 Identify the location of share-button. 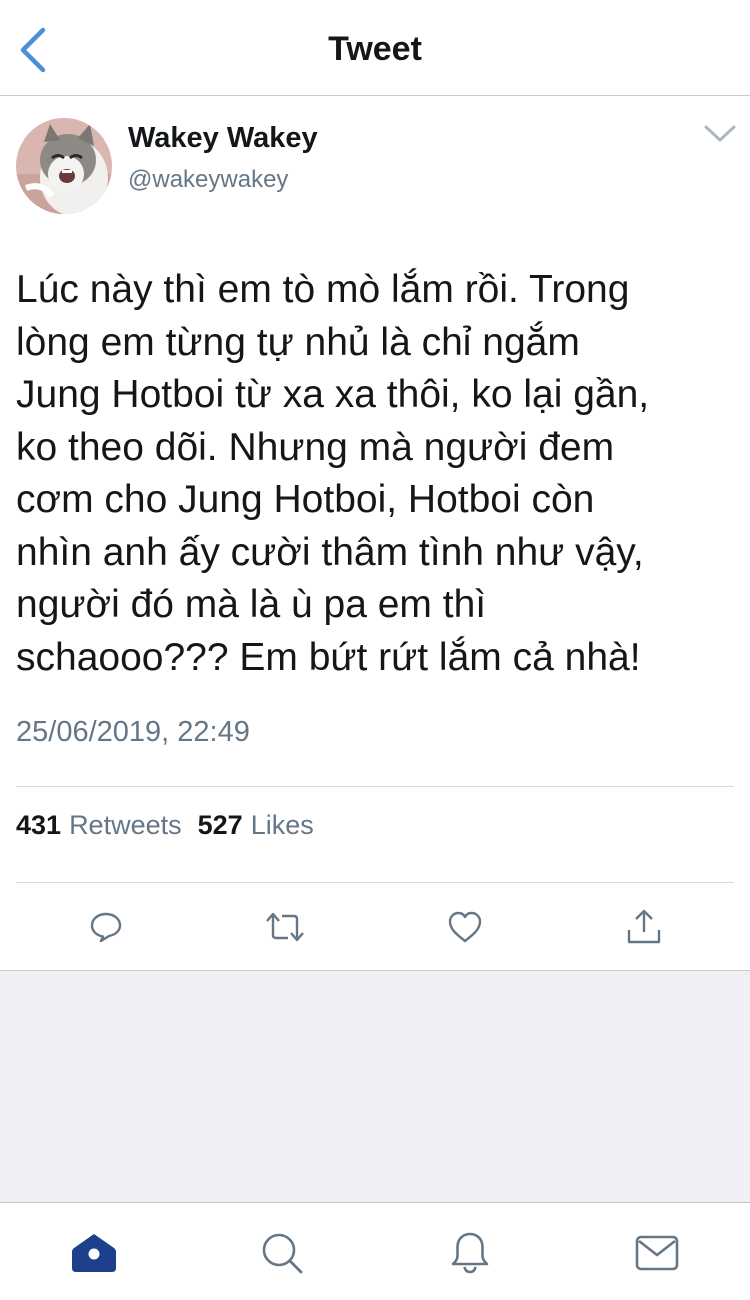
(644, 927).